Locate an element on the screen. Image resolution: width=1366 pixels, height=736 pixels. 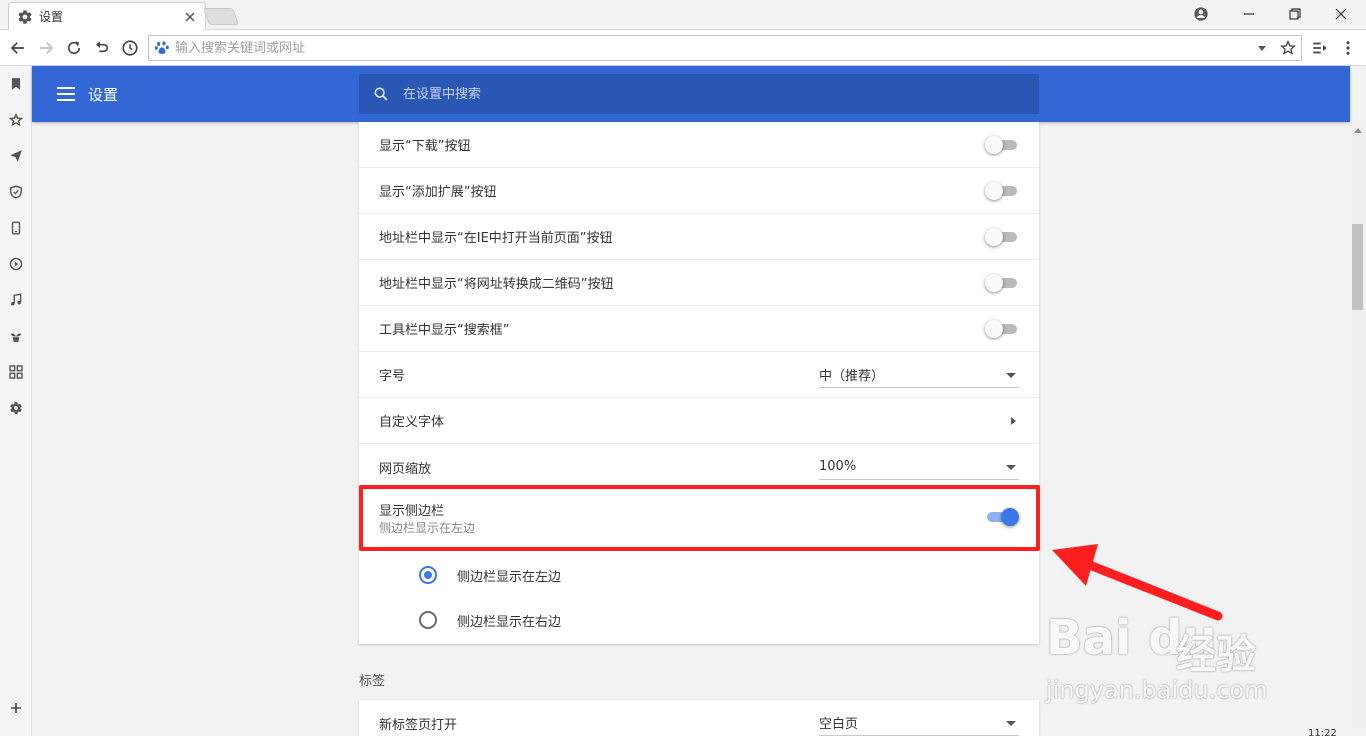
sidebar-item-bookmarks is located at coordinates (16, 84).